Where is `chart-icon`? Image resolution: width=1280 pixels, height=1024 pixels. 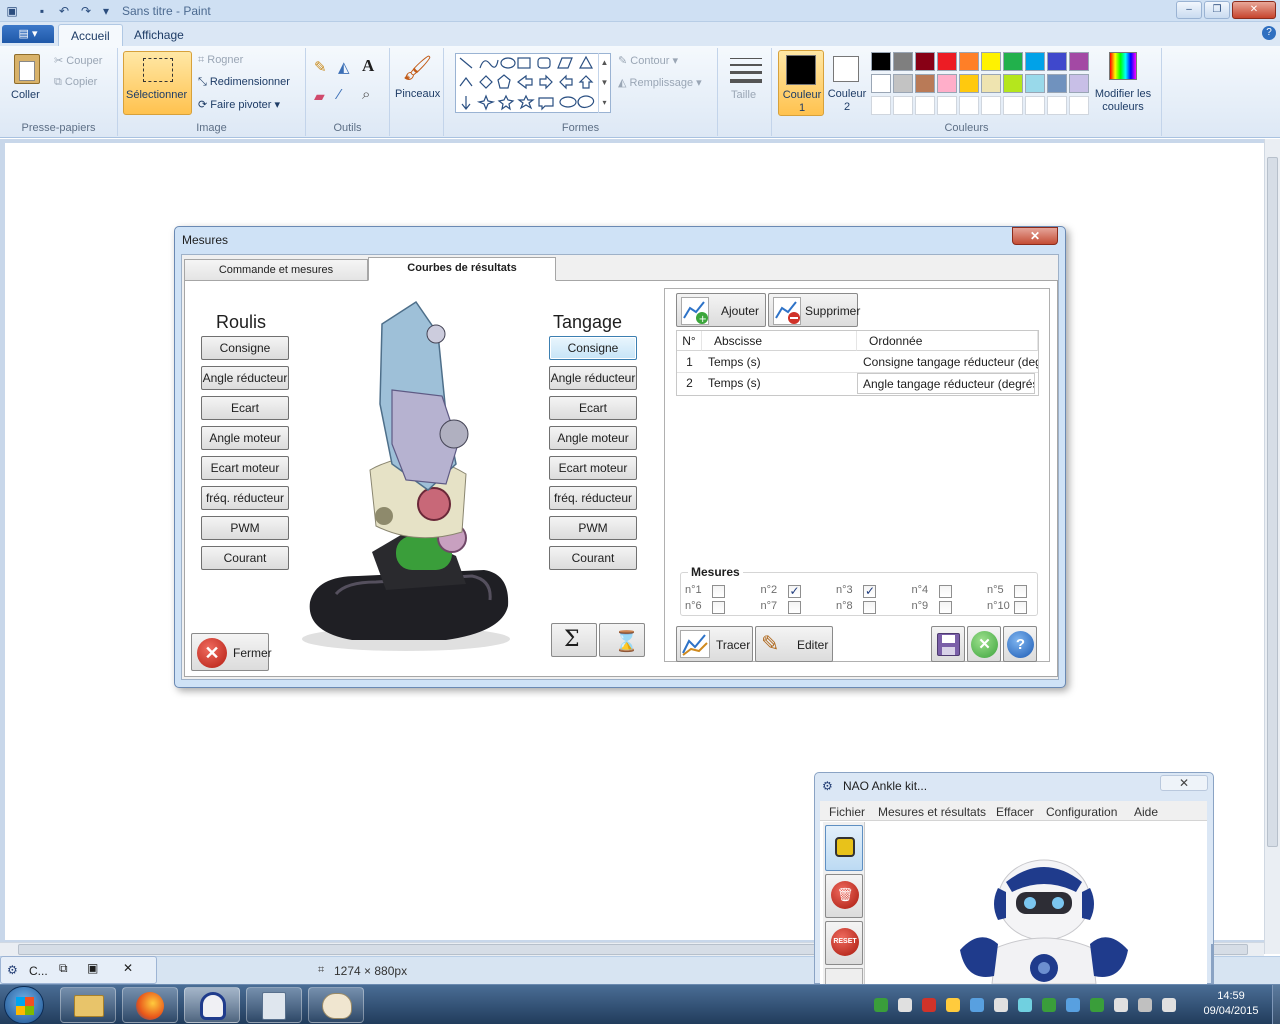 chart-icon is located at coordinates (1049, 1005).